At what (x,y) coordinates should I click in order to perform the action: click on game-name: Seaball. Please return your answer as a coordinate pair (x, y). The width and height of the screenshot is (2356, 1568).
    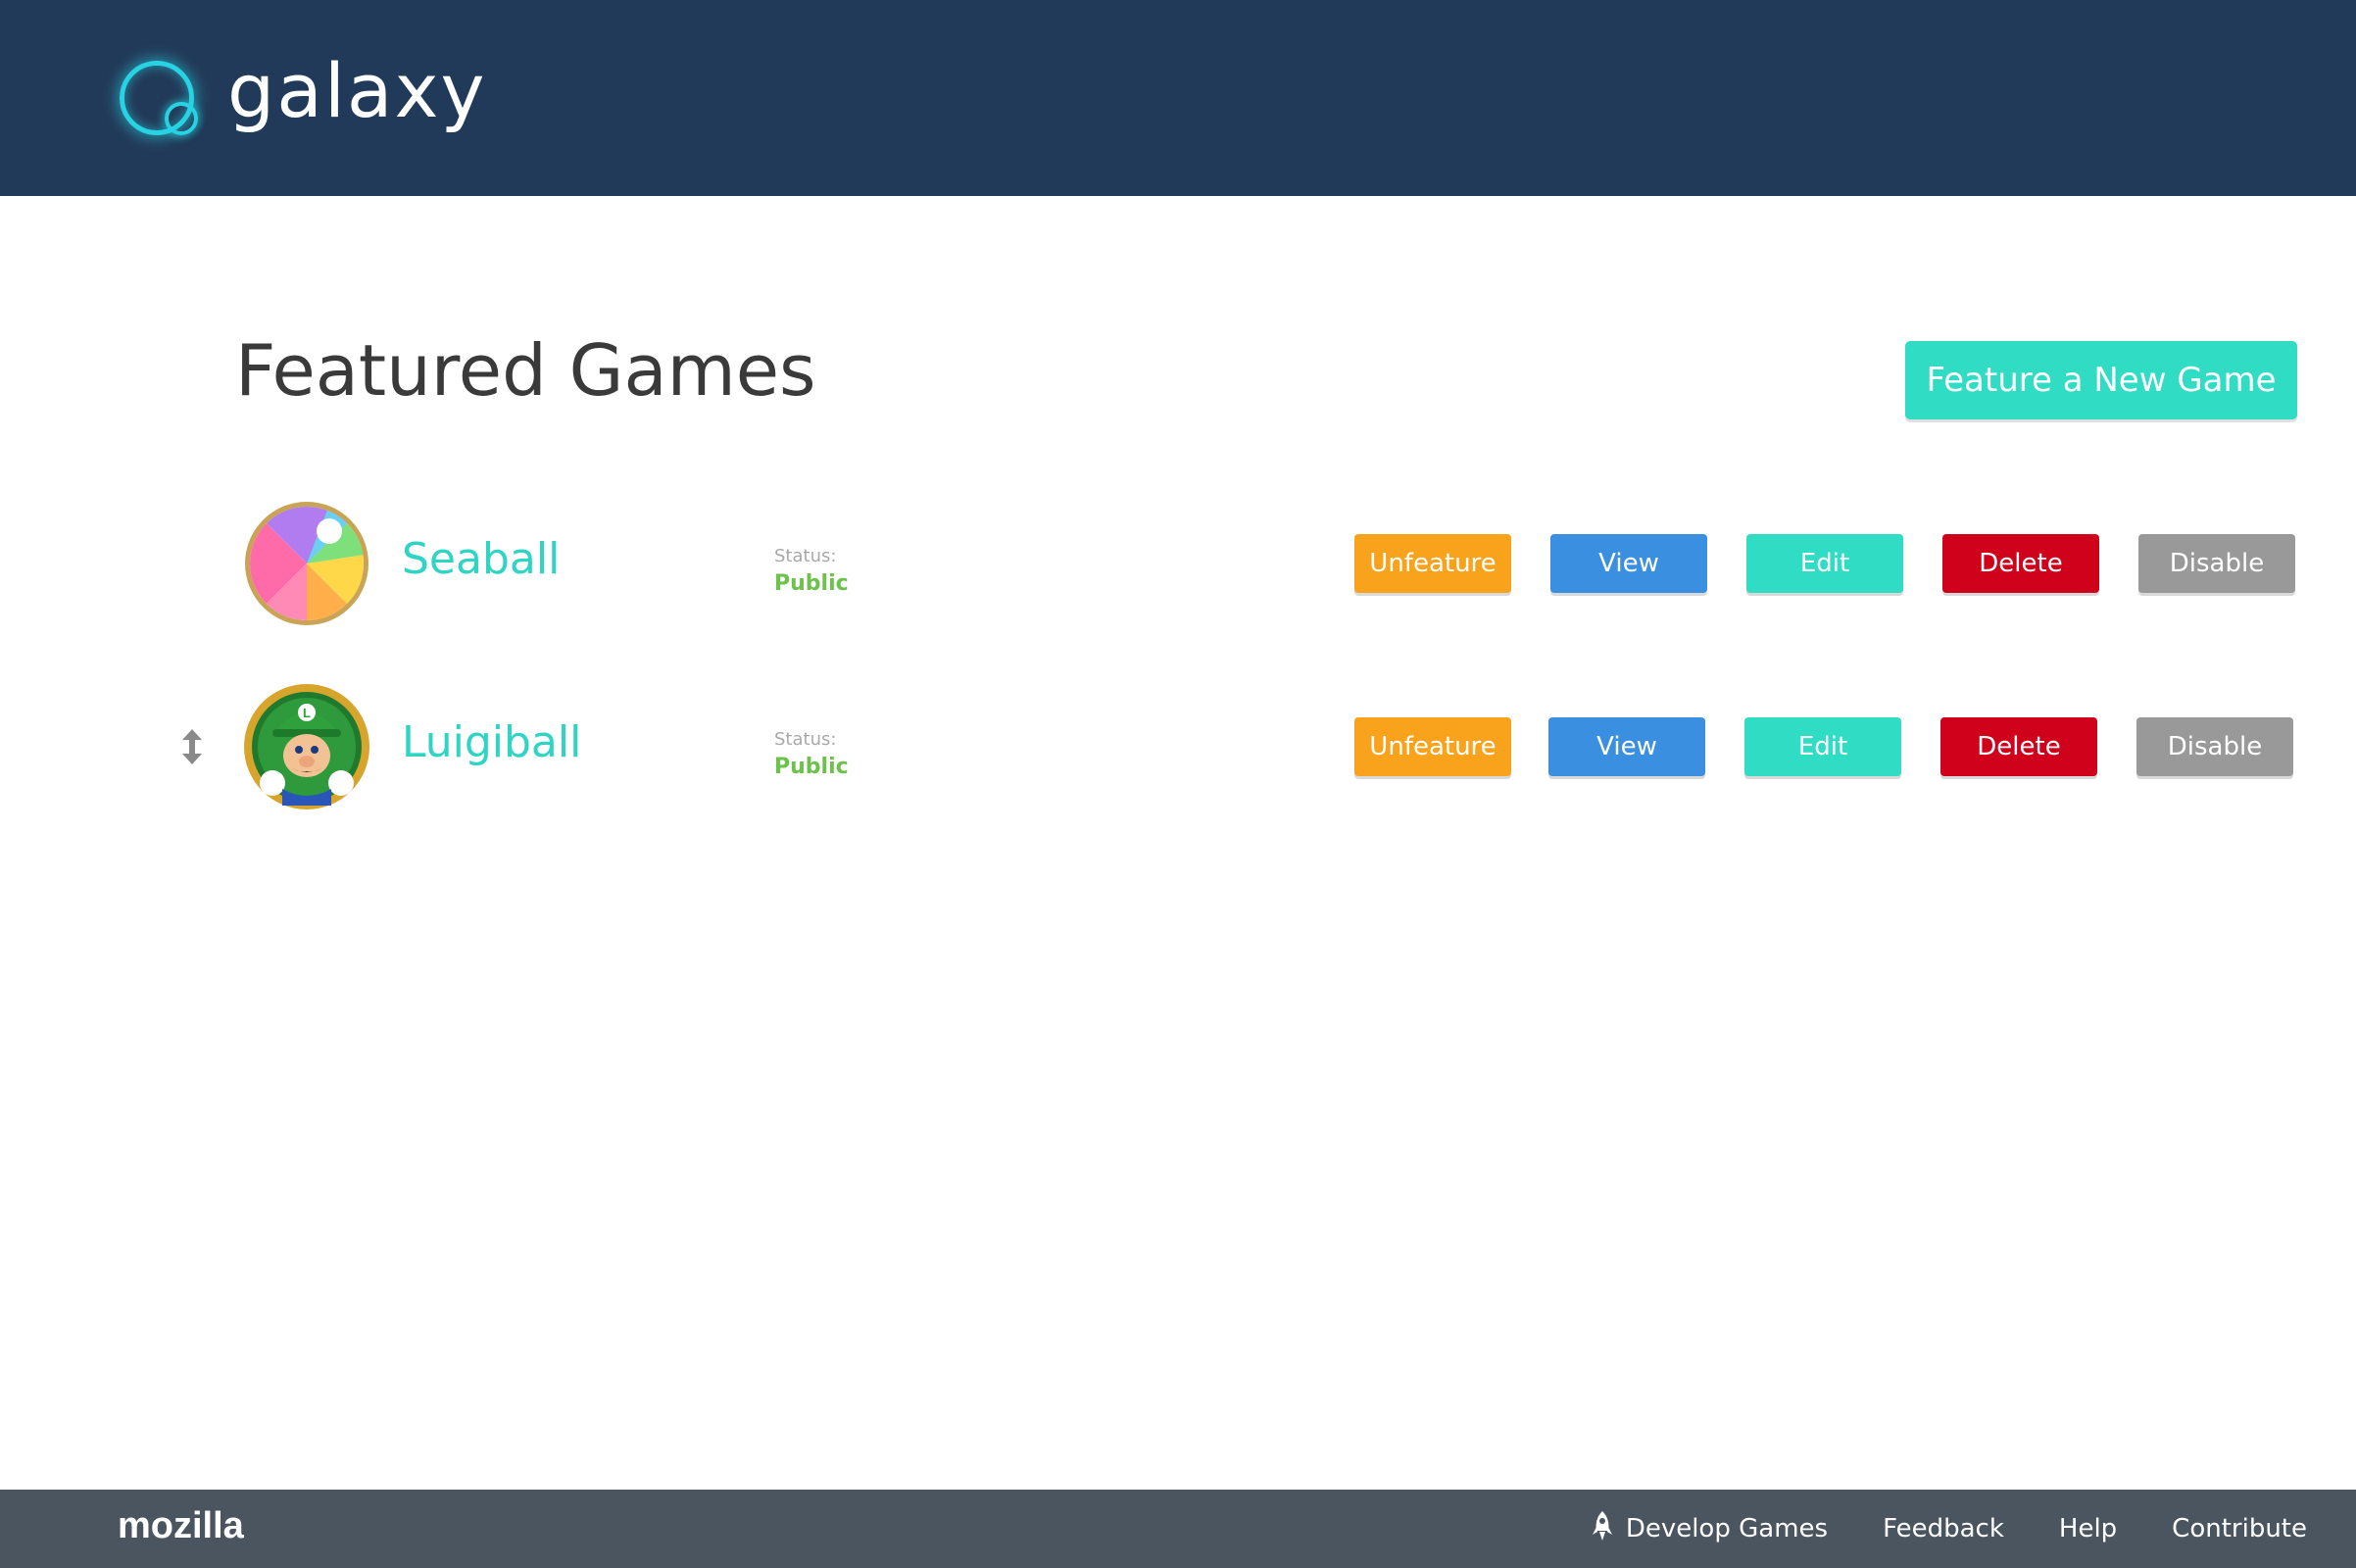
    Looking at the image, I should click on (481, 559).